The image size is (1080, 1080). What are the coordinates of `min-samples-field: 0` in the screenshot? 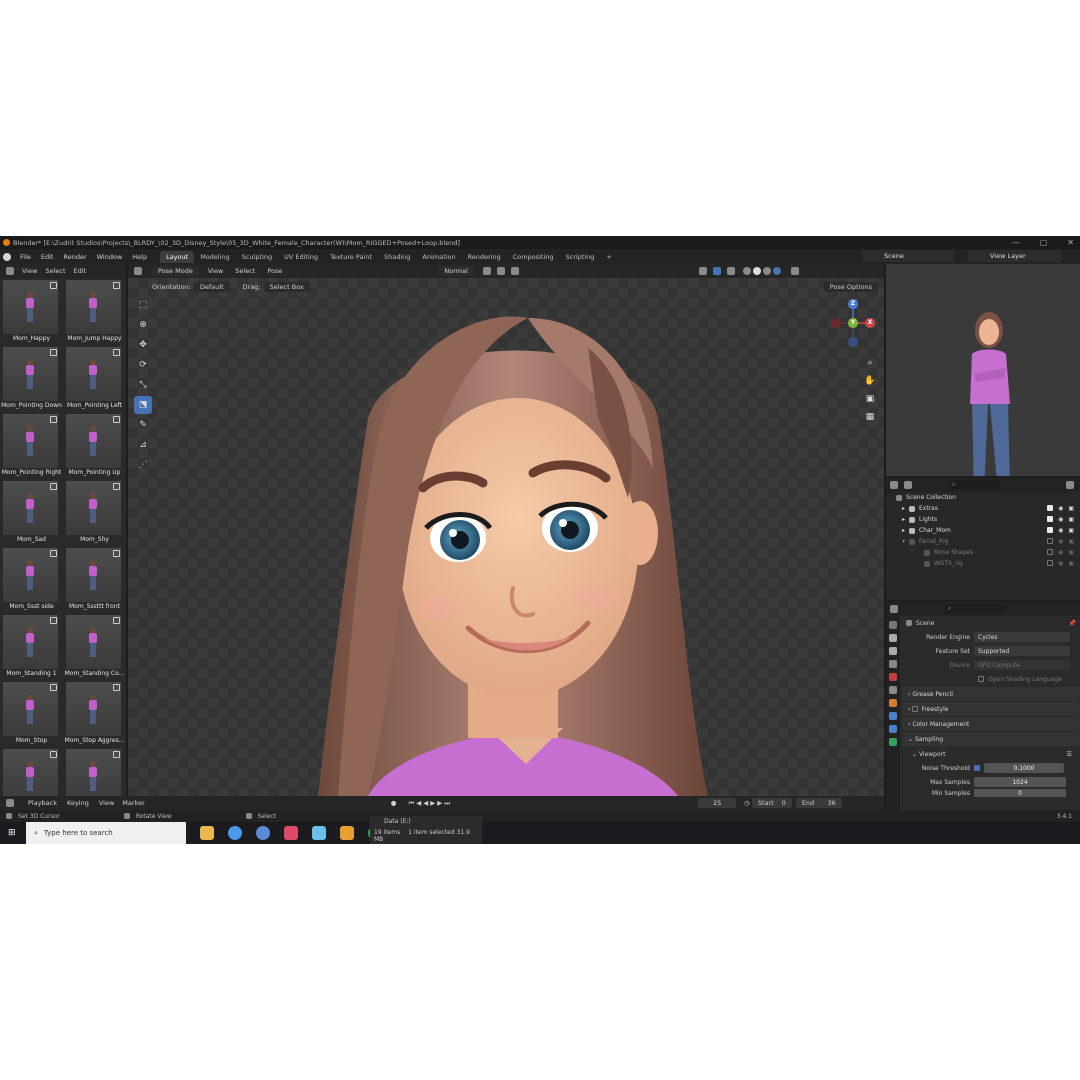 It's located at (1020, 793).